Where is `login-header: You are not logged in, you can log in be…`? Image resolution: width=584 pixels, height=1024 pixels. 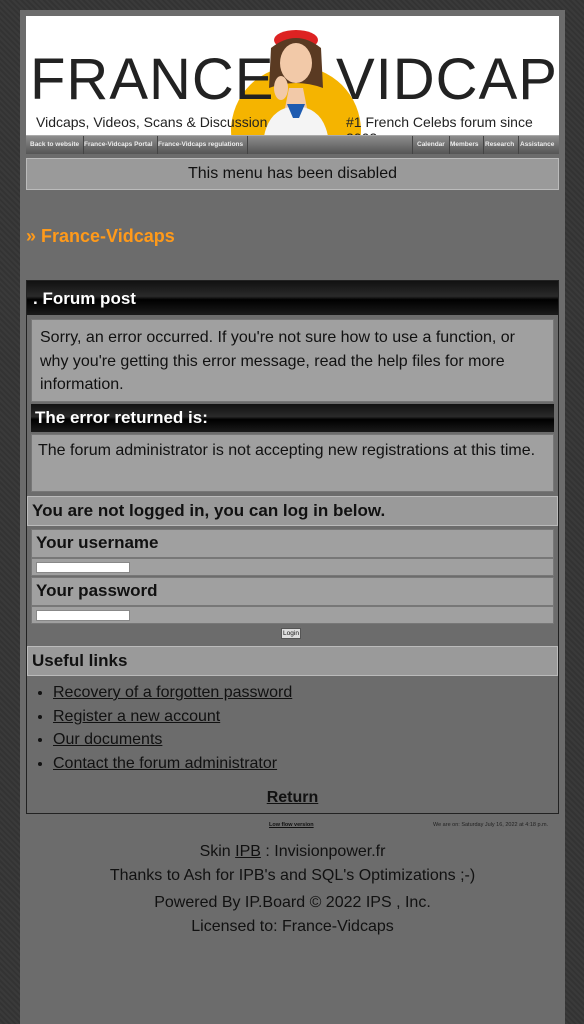 login-header: You are not logged in, you can log in be… is located at coordinates (292, 511).